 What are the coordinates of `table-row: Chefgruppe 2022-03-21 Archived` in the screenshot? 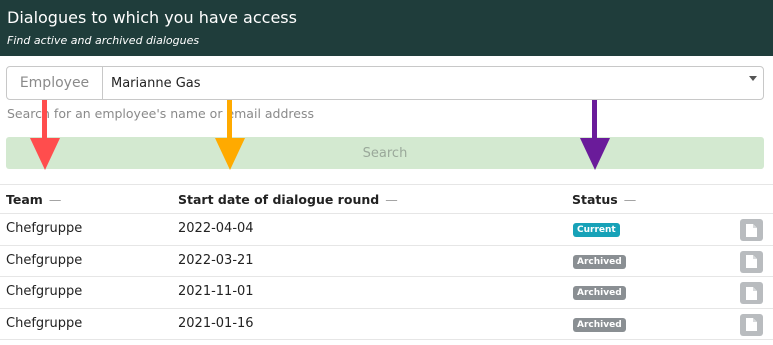 It's located at (386, 261).